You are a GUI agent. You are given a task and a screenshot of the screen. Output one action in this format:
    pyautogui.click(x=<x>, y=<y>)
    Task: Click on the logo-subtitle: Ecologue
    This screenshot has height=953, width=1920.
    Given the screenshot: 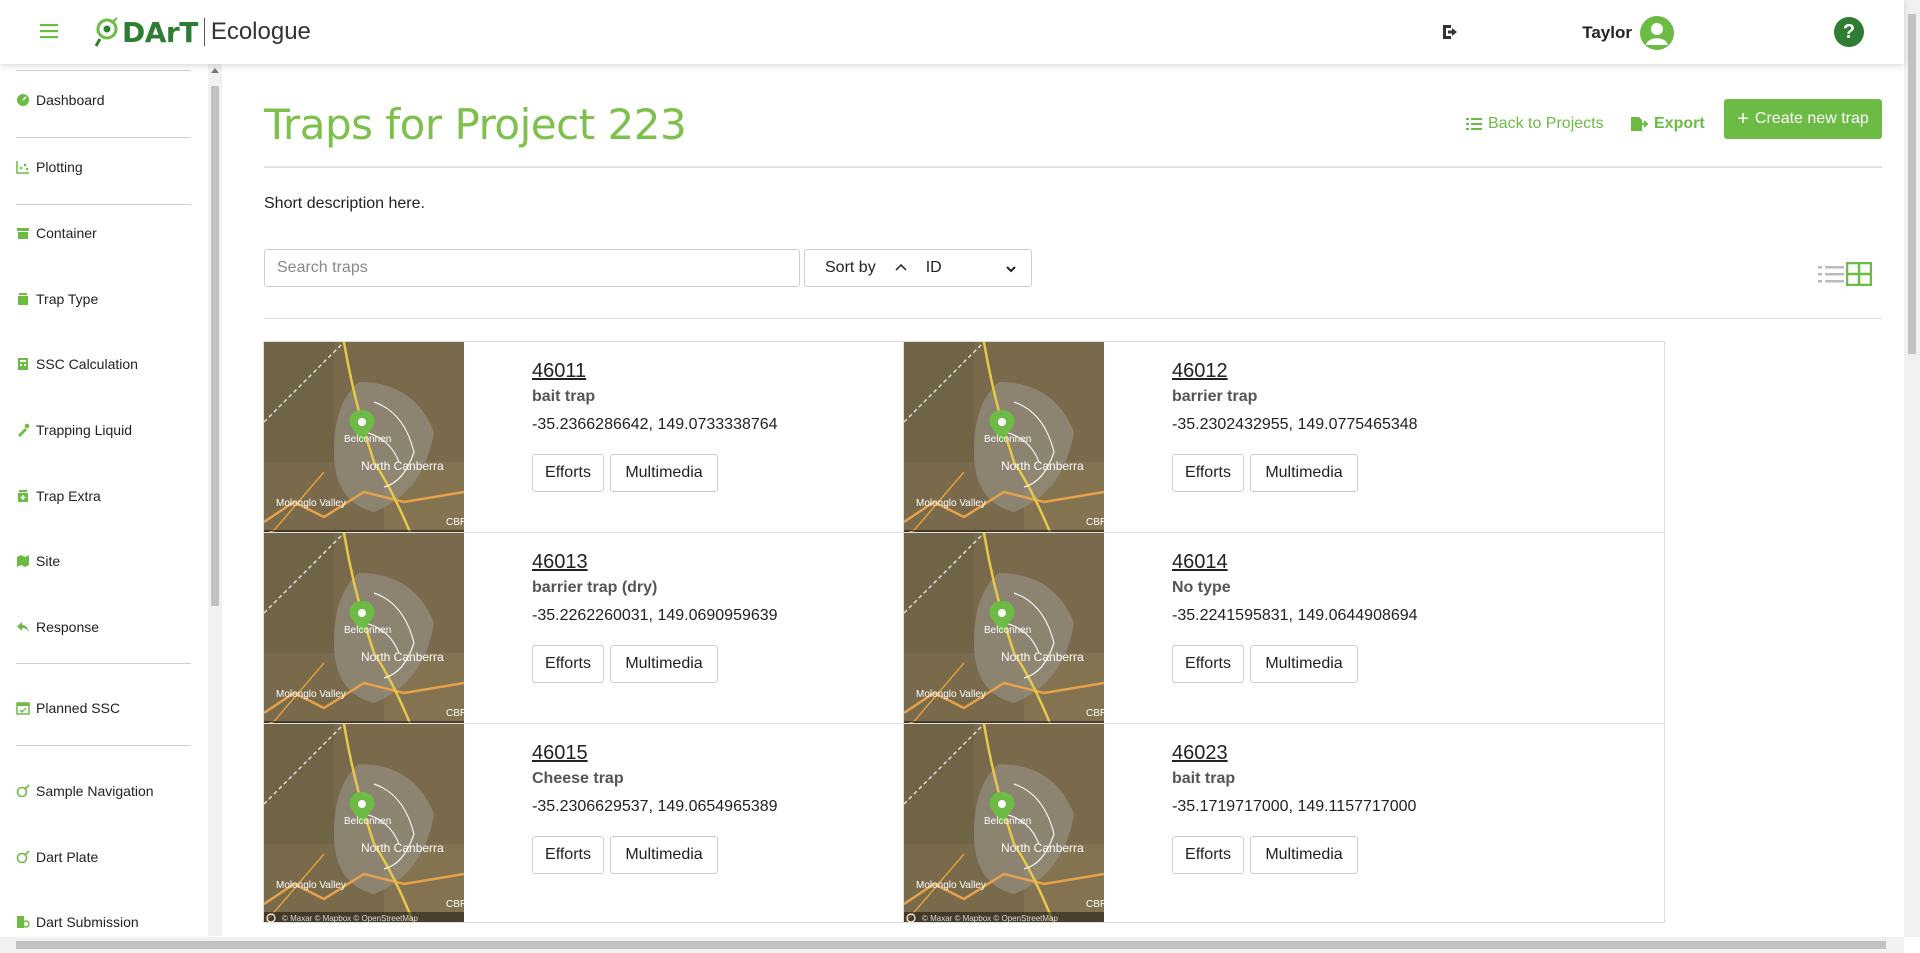 What is the action you would take?
    pyautogui.click(x=260, y=31)
    